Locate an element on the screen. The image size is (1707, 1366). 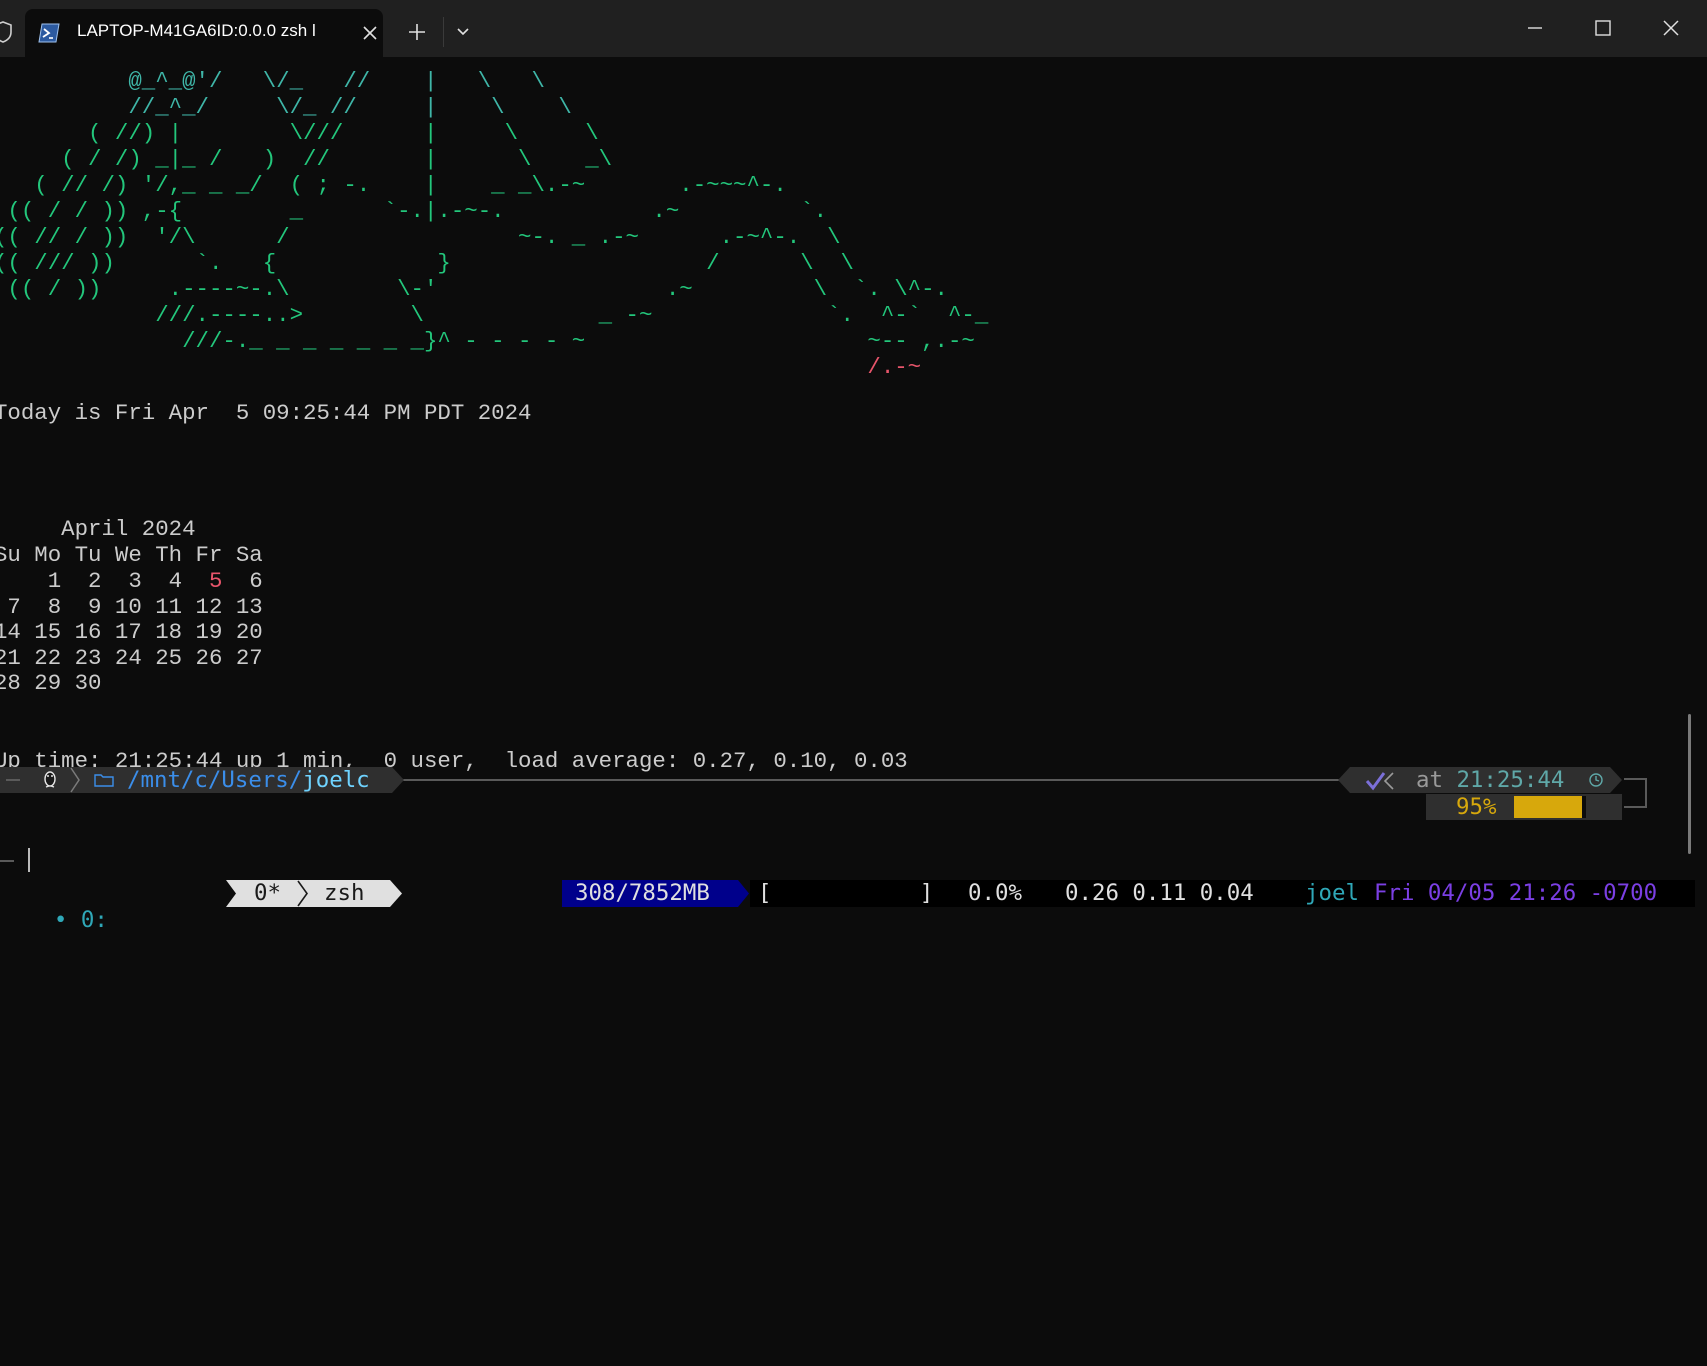
minimize-icon is located at coordinates (1535, 28).